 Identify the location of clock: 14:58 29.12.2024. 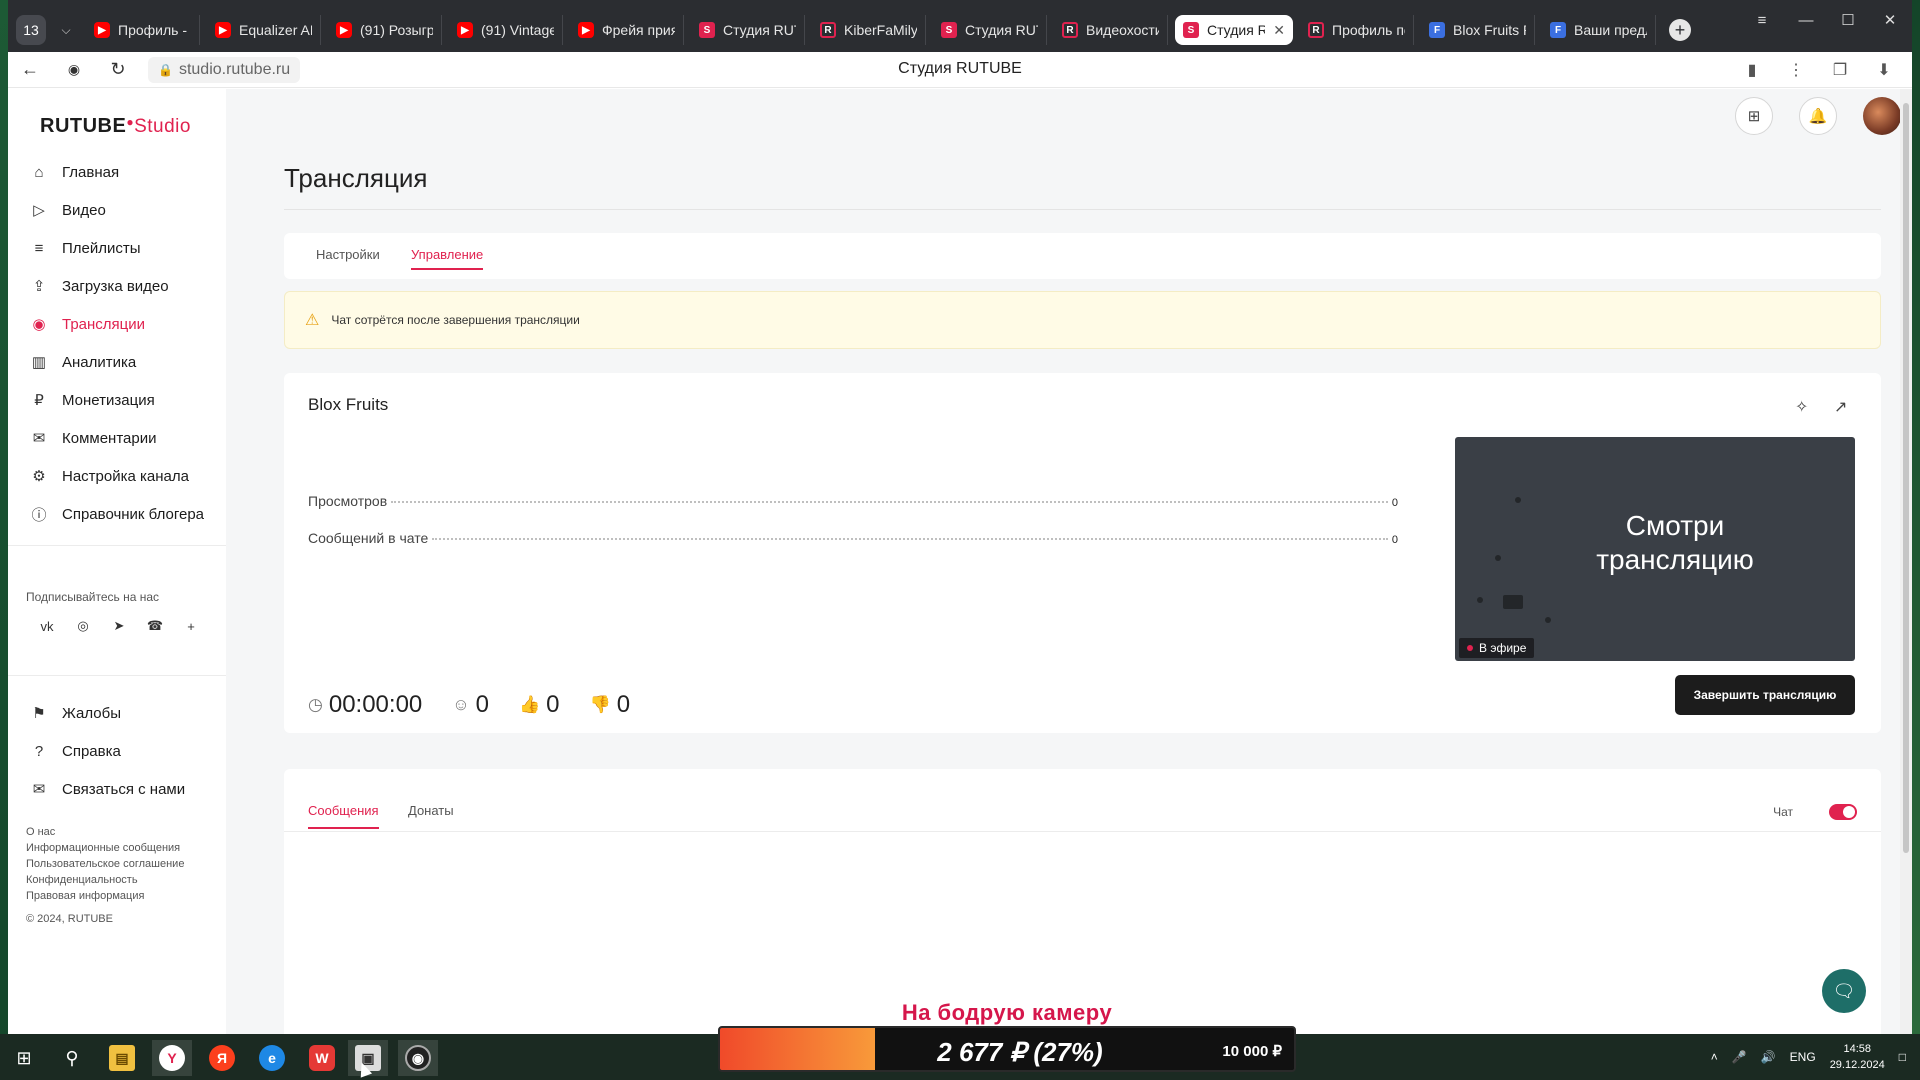
(1857, 1057).